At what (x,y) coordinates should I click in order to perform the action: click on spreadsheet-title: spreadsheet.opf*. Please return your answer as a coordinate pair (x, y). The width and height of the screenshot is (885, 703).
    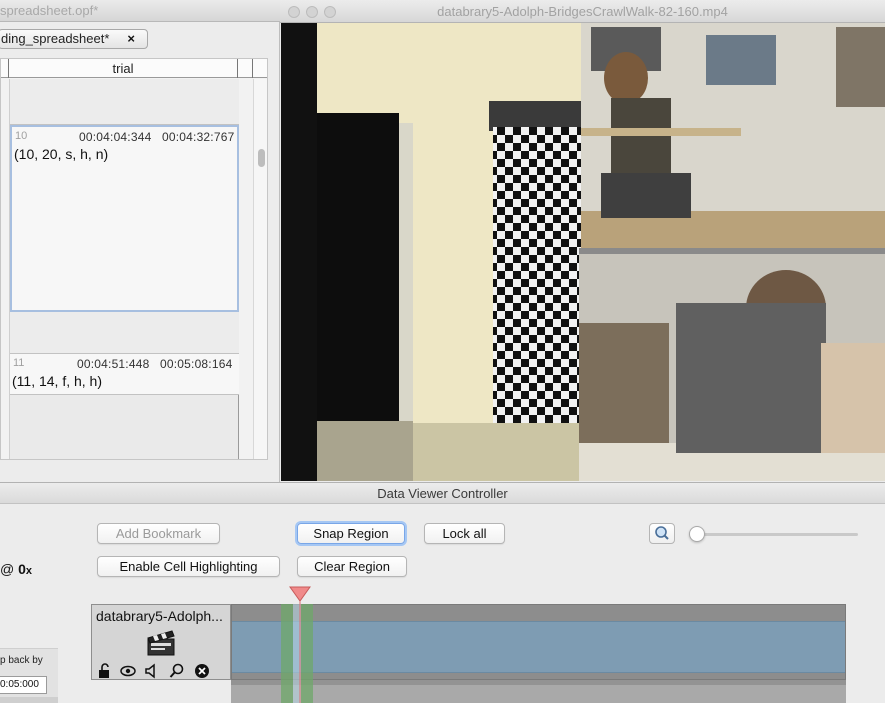
    Looking at the image, I should click on (49, 10).